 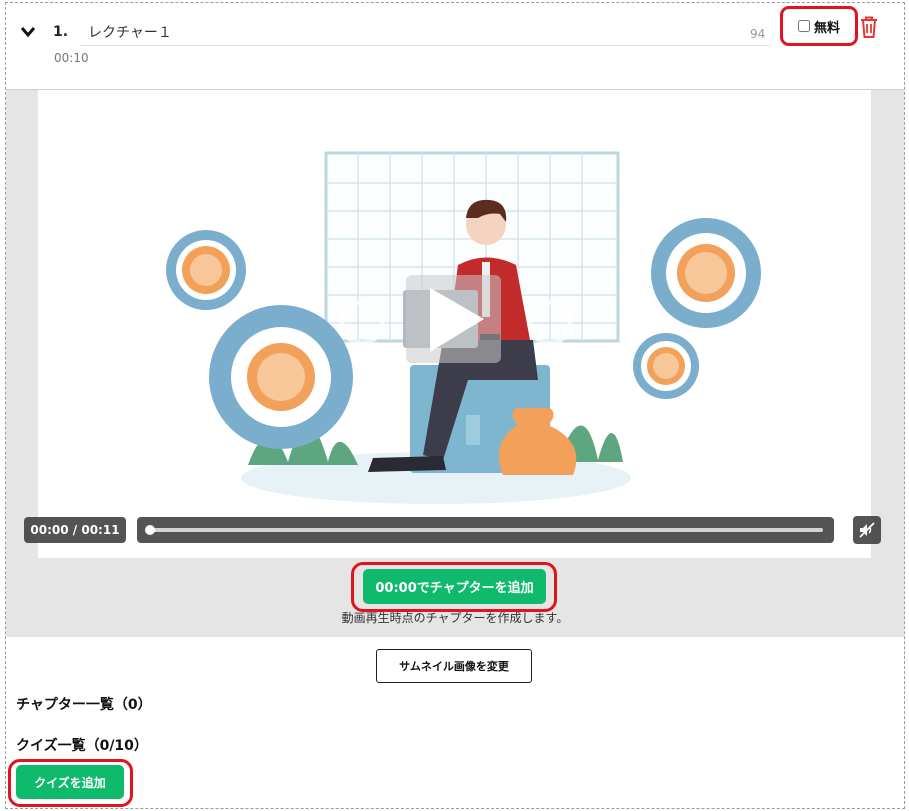 What do you see at coordinates (150, 530) in the screenshot?
I see `seek-handle` at bounding box center [150, 530].